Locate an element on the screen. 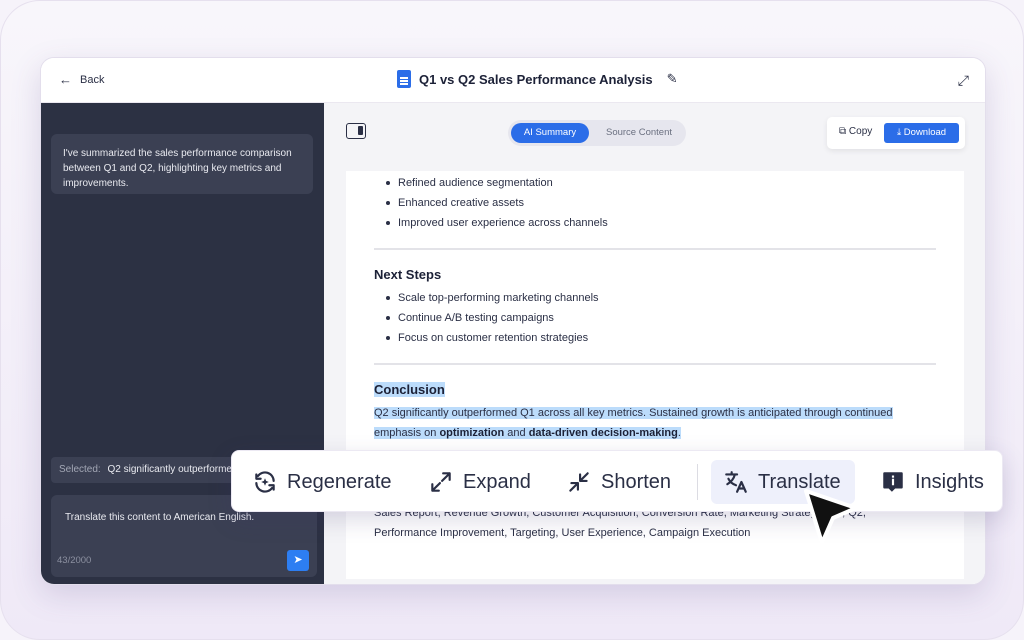 The width and height of the screenshot is (1024, 640). download-button: ⤓ Download is located at coordinates (921, 133).